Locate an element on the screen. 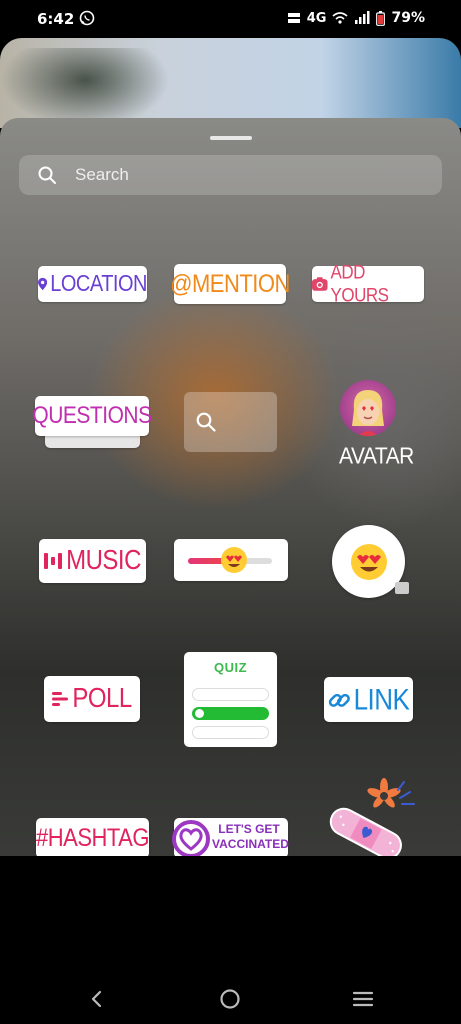 The width and height of the screenshot is (461, 1024). status-bar: 6:42 4G 79% is located at coordinates (230, 19).